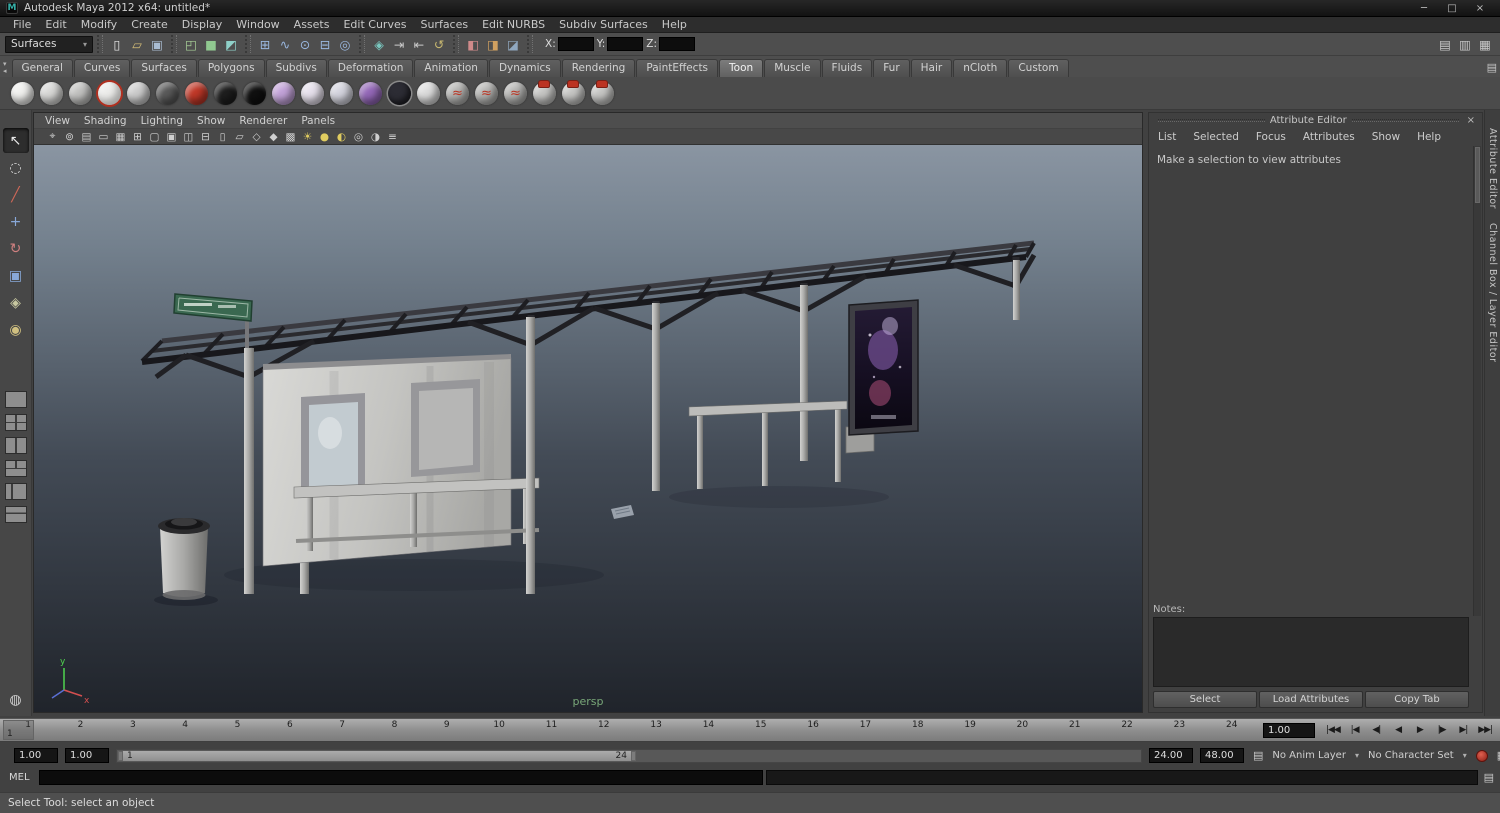 This screenshot has height=813, width=1500. I want to click on select-tool: ↖, so click(15, 140).